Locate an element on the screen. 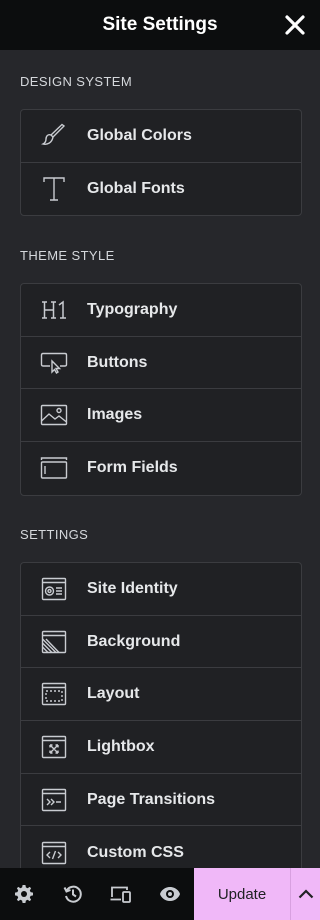  form-field-icon is located at coordinates (54, 468).